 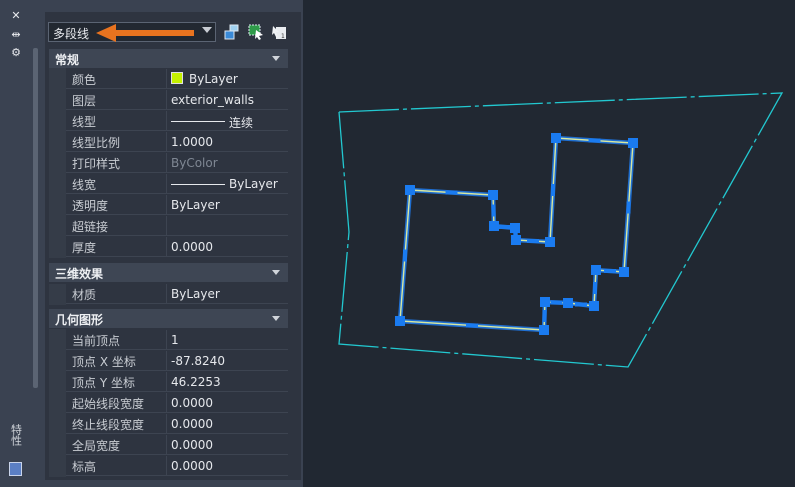 What do you see at coordinates (207, 30) in the screenshot?
I see `chevron-down-icon` at bounding box center [207, 30].